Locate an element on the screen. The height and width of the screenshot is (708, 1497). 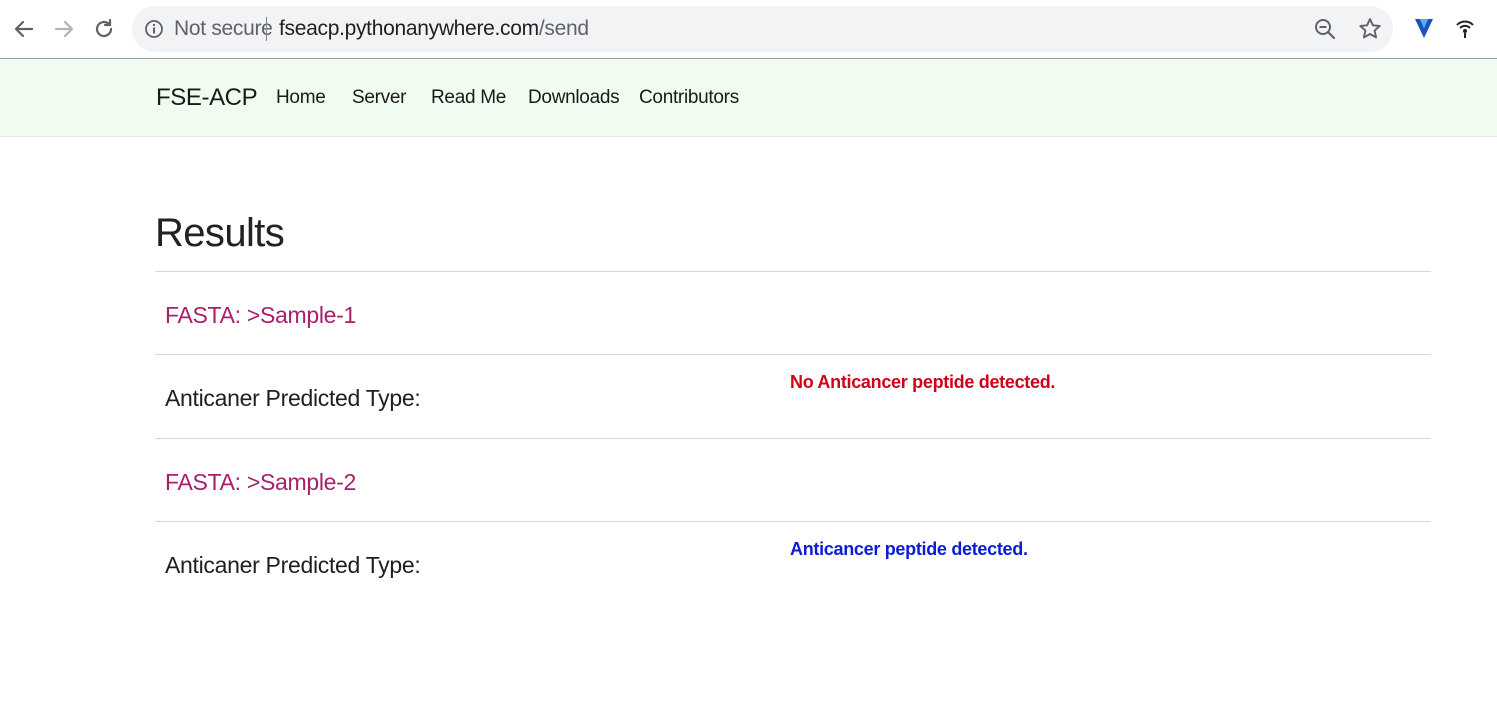
nav-link-downloads: Downloads is located at coordinates (574, 98).